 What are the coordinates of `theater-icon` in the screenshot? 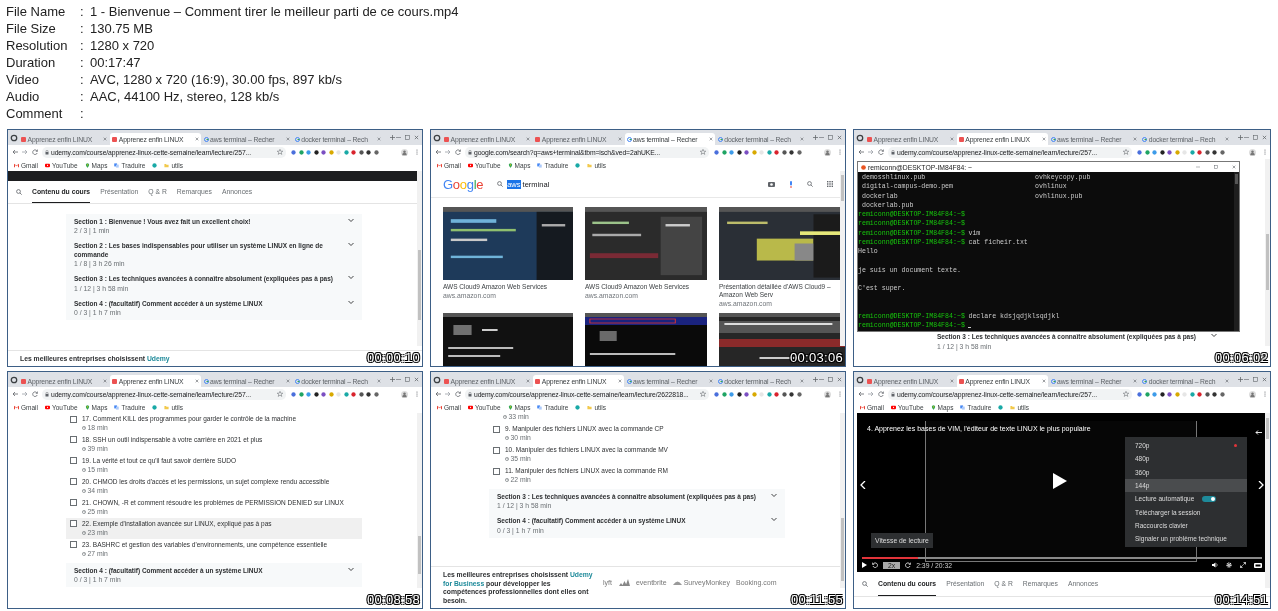 It's located at (1258, 565).